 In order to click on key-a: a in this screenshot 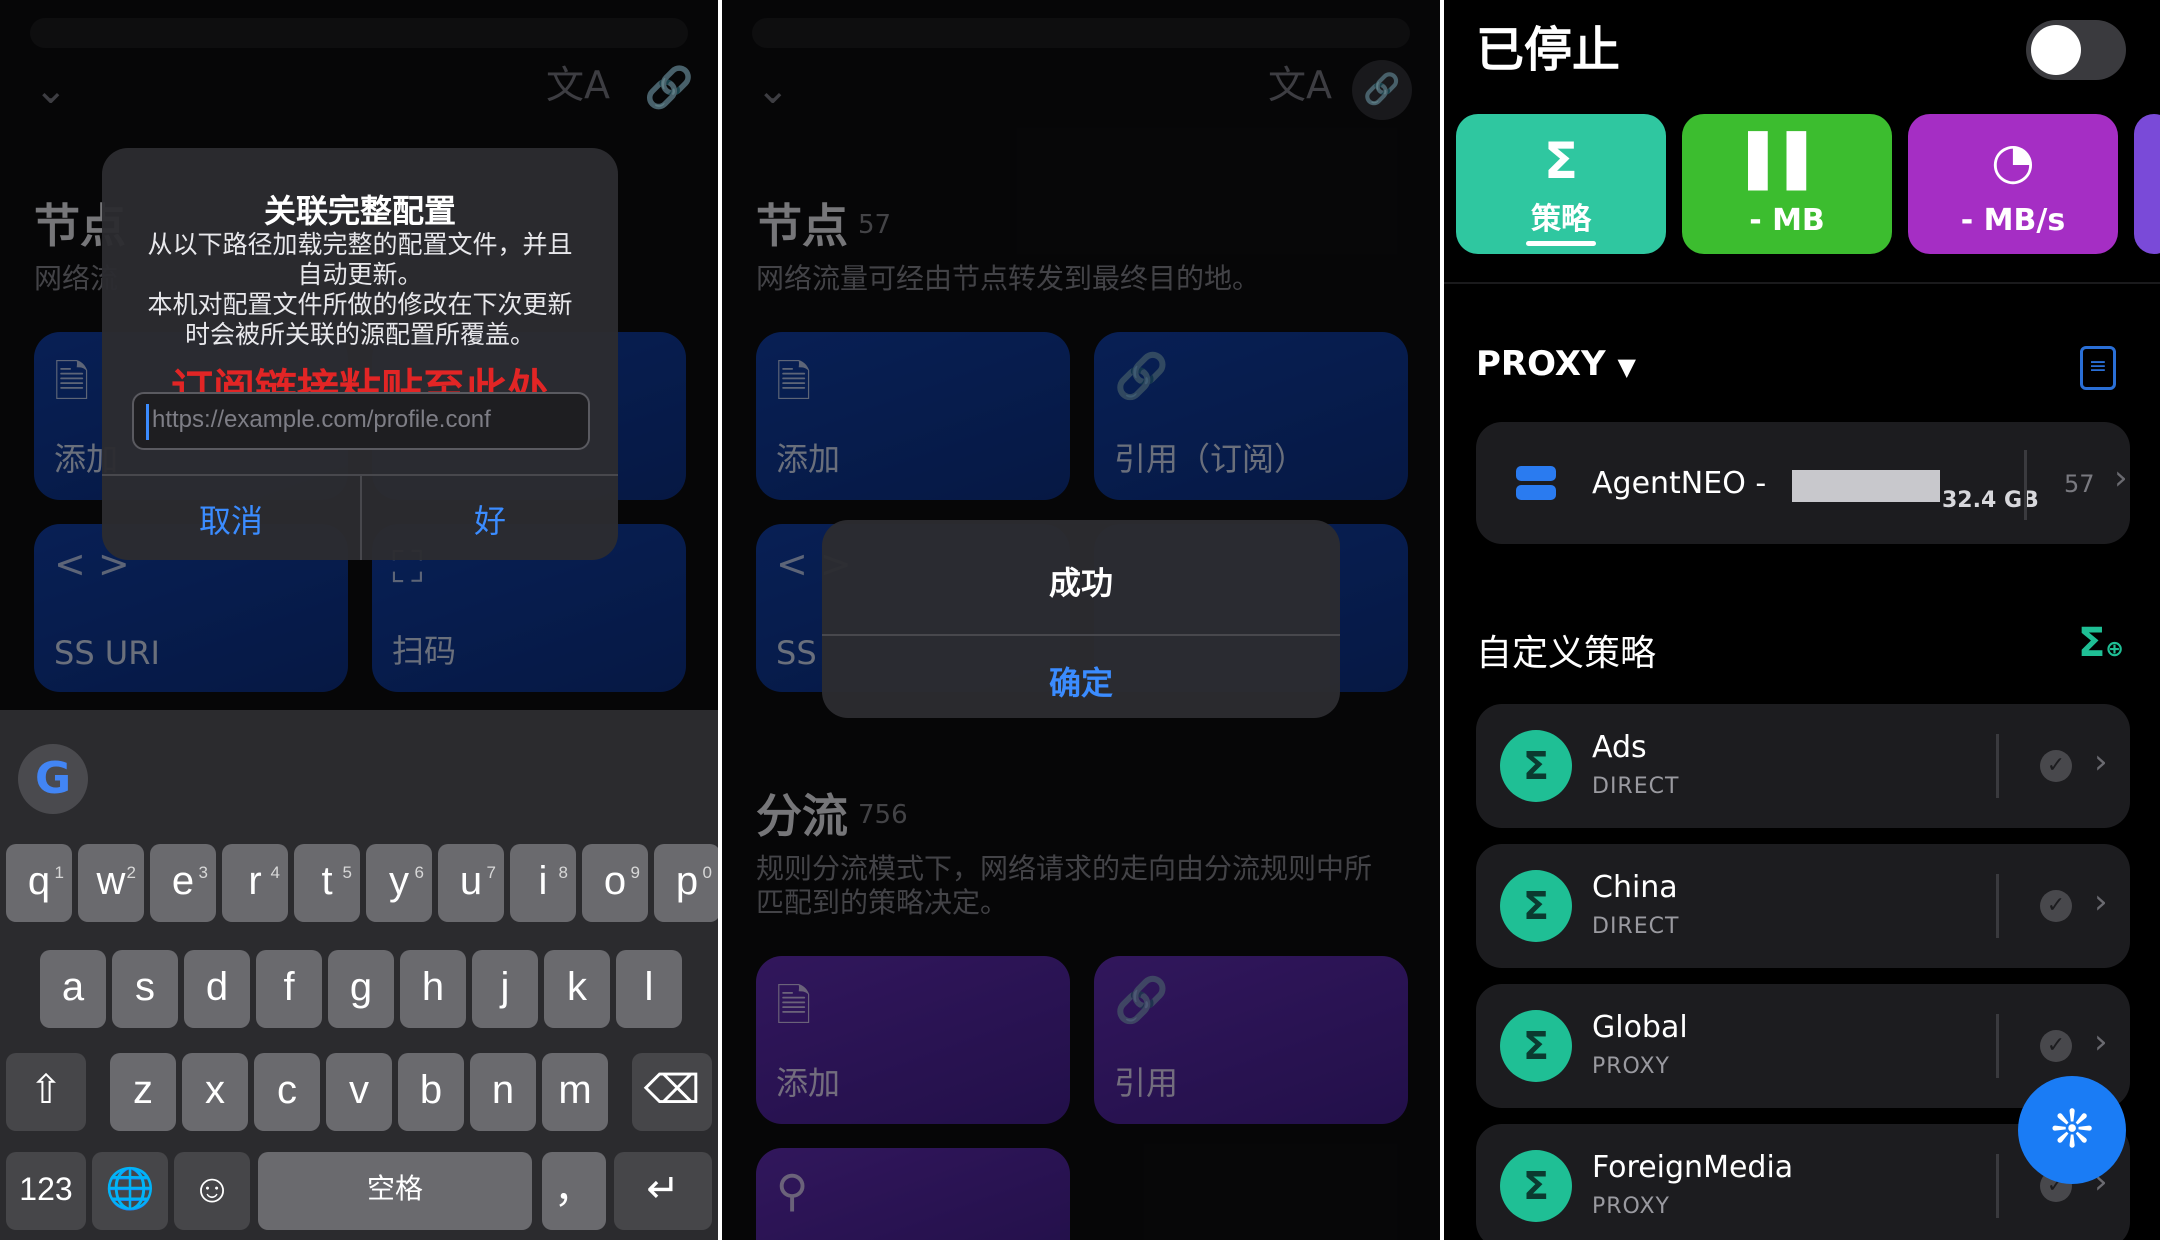, I will do `click(73, 989)`.